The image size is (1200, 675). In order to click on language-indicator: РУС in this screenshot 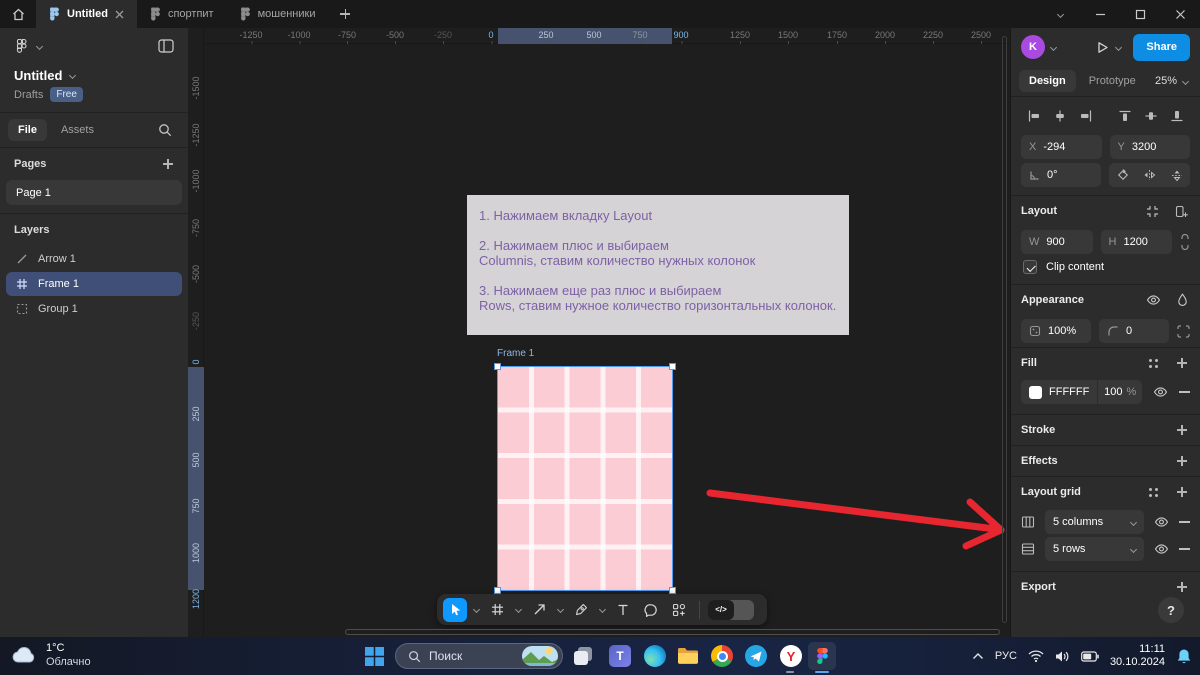, I will do `click(1006, 656)`.